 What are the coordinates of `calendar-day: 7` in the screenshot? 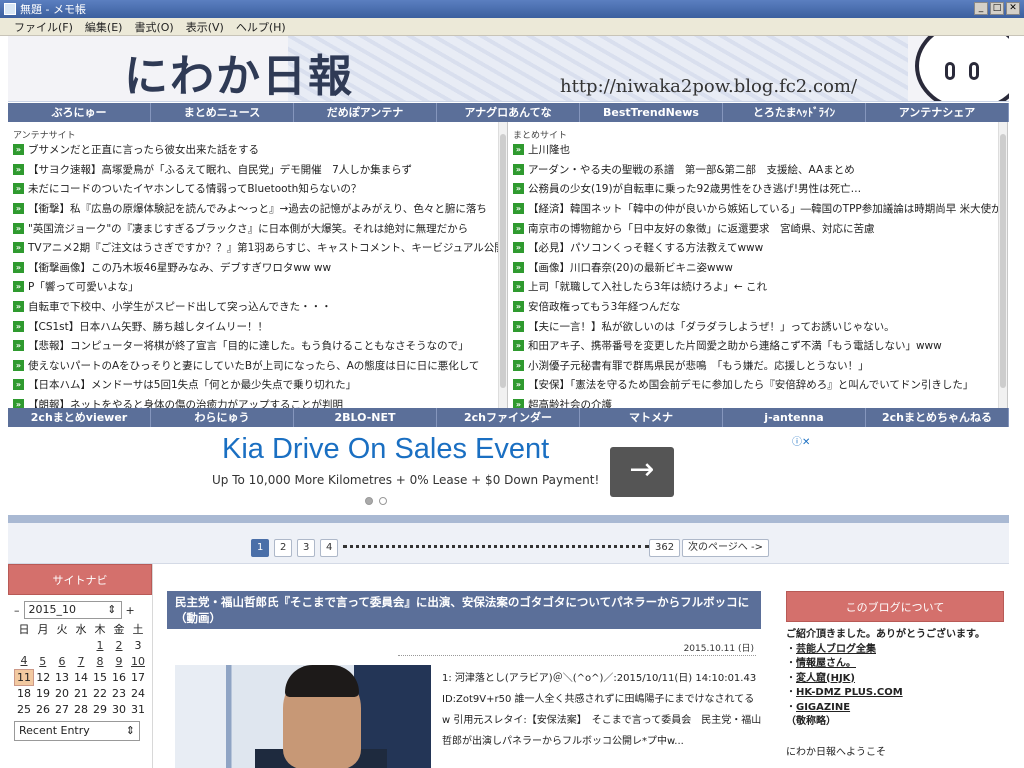 It's located at (81, 661).